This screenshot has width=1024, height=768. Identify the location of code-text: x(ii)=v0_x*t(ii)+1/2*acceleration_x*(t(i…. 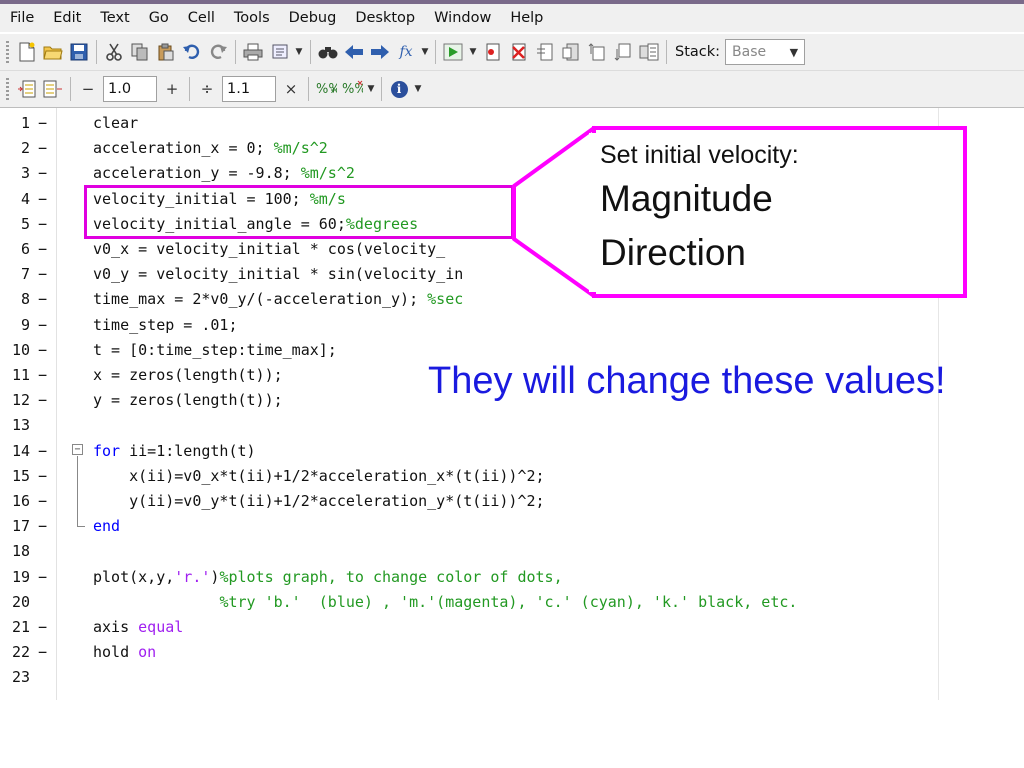
(319, 475).